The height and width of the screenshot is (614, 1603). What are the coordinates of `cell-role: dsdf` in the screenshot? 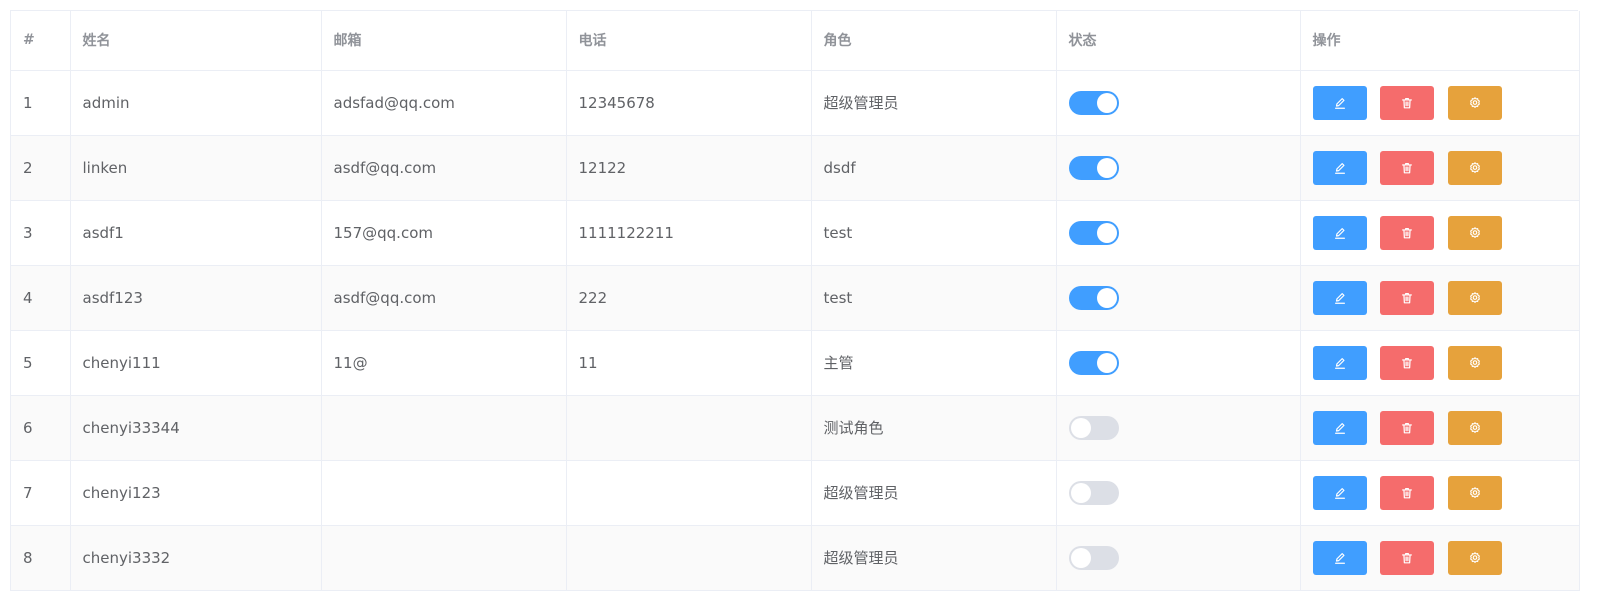 It's located at (934, 168).